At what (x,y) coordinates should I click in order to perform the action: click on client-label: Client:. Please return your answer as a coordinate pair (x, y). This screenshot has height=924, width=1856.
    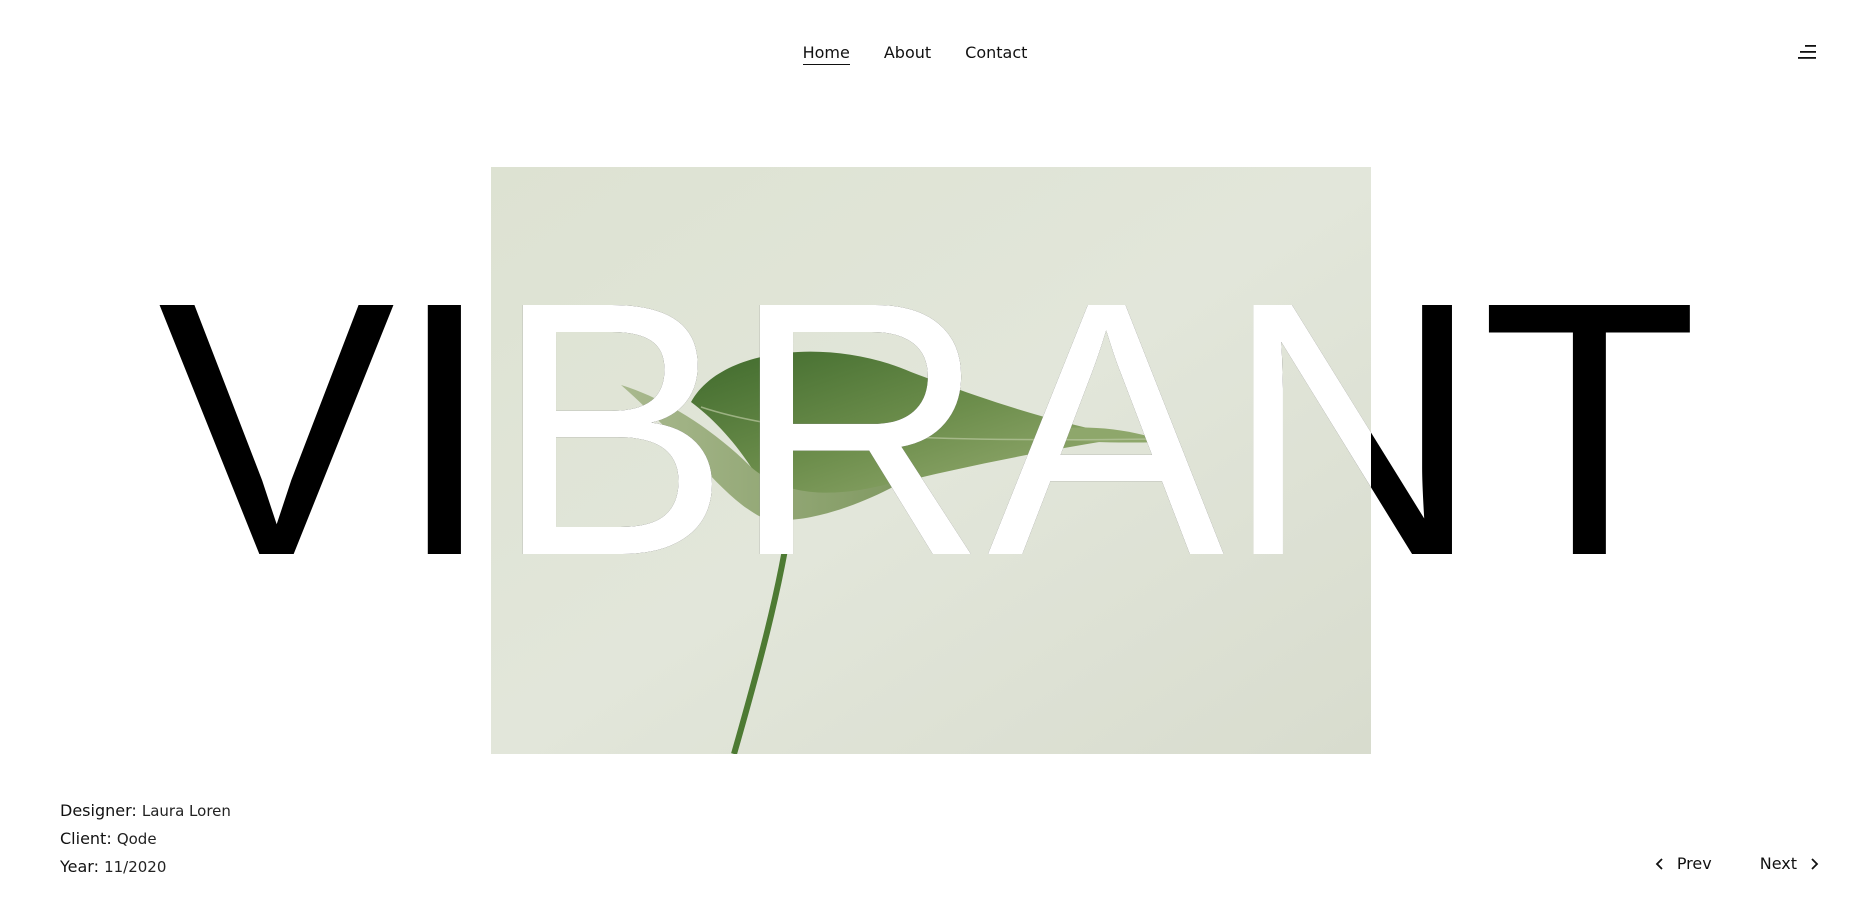
    Looking at the image, I should click on (86, 838).